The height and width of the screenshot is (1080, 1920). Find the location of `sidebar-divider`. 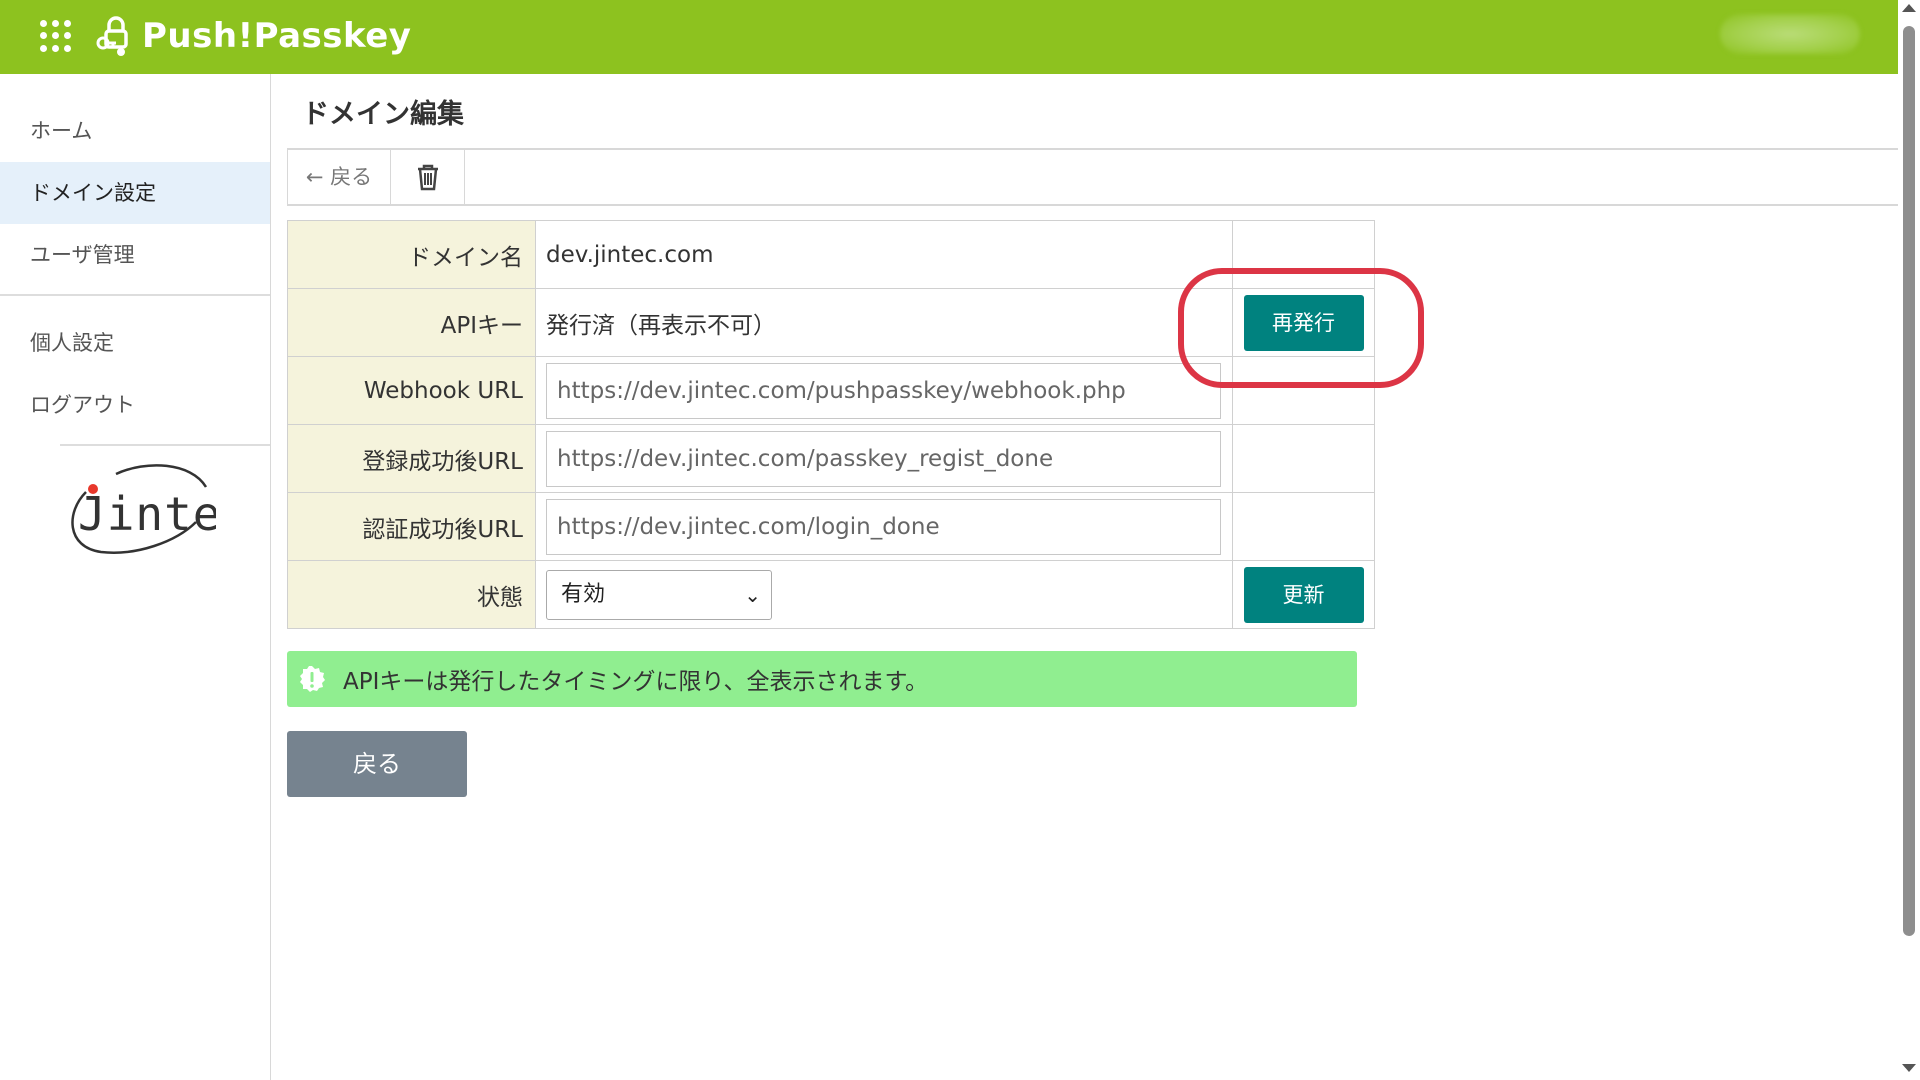

sidebar-divider is located at coordinates (135, 295).